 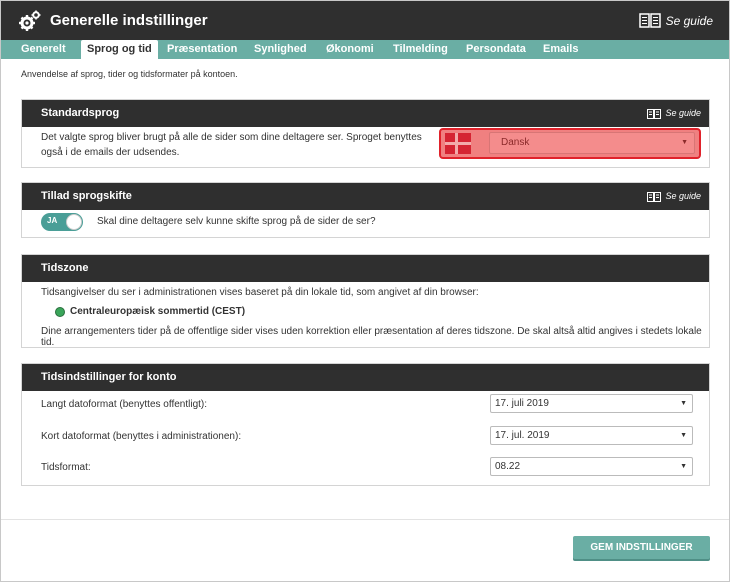 What do you see at coordinates (591, 466) in the screenshot?
I see `time-format-select: 08.22 ▼` at bounding box center [591, 466].